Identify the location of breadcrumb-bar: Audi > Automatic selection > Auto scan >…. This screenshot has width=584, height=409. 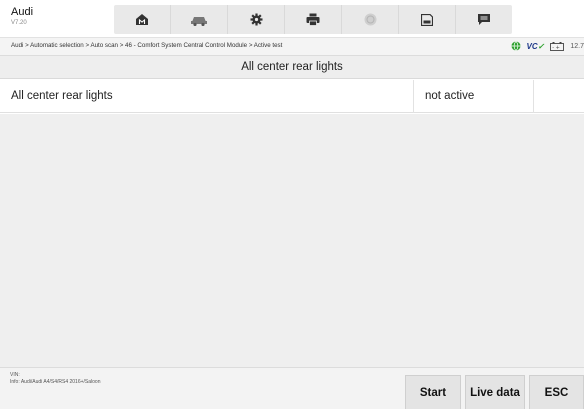
(292, 47).